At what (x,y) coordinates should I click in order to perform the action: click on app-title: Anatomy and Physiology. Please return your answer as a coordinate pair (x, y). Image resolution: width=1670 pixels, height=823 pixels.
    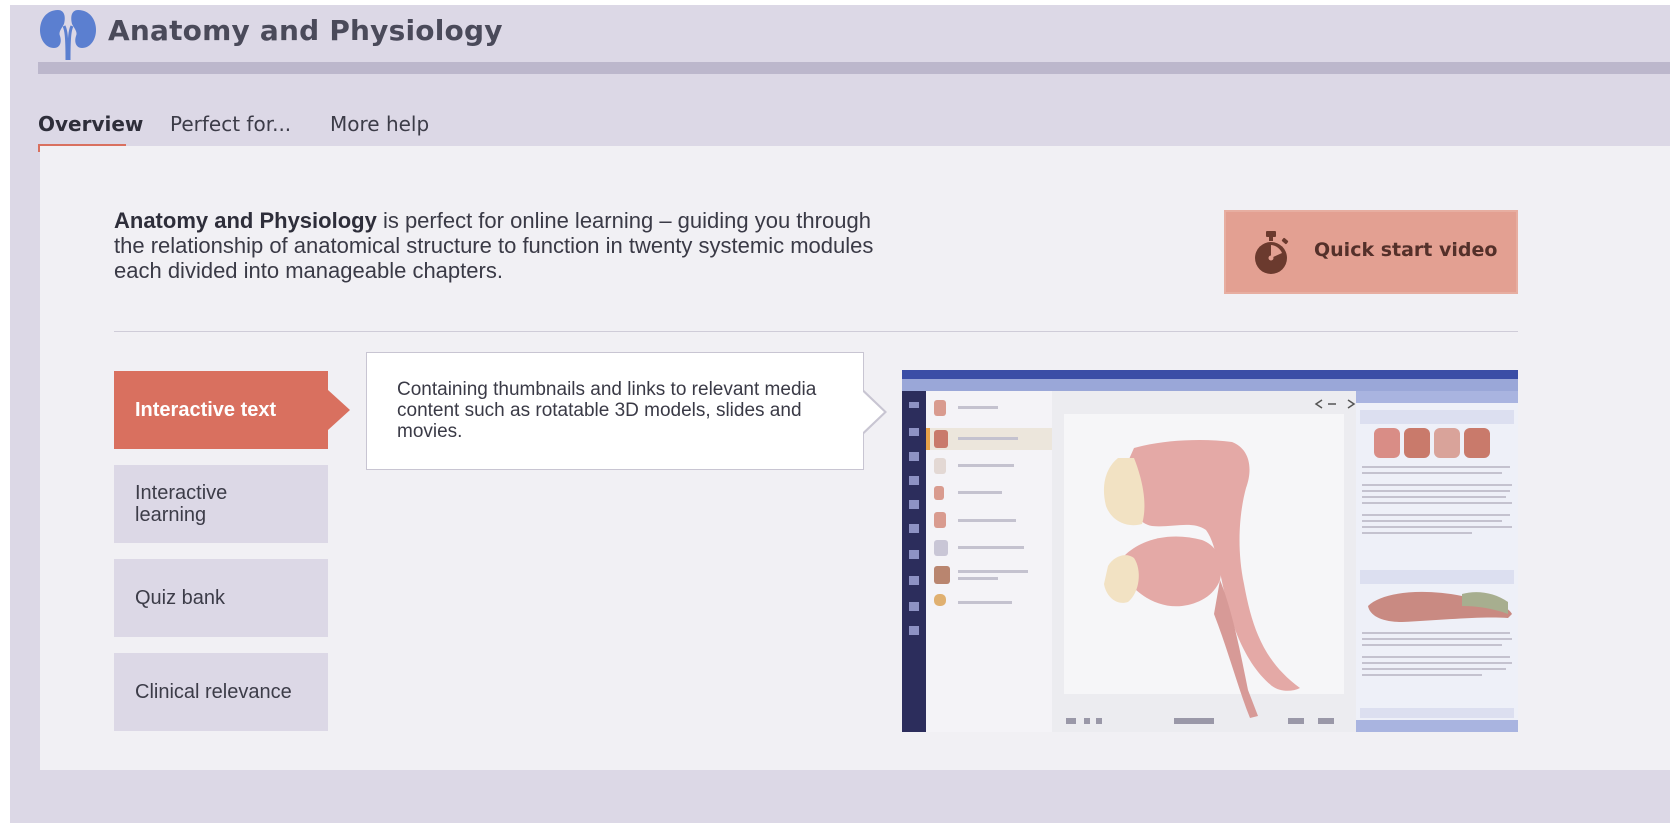
    Looking at the image, I should click on (305, 30).